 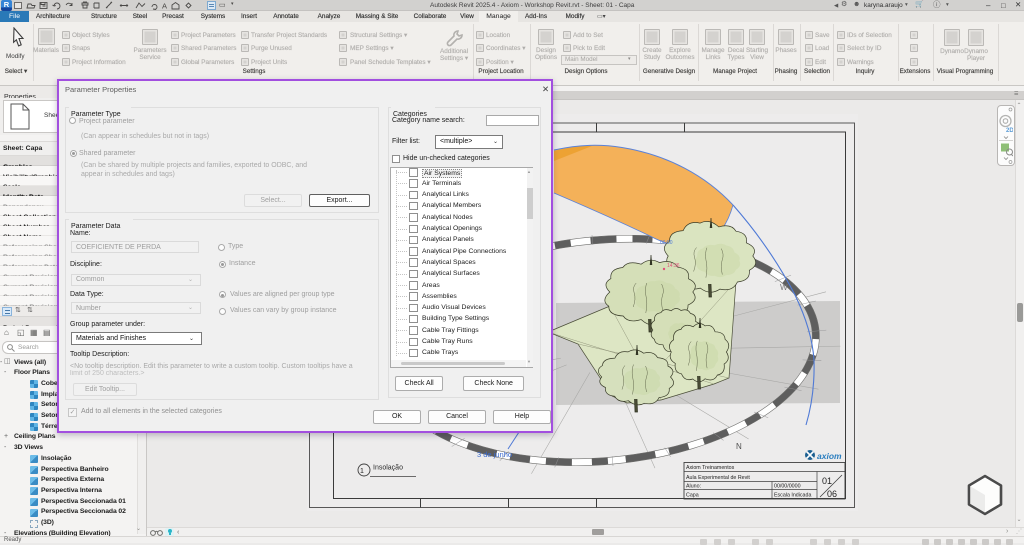 I want to click on svg-text: Capa, so click(x=692, y=496).